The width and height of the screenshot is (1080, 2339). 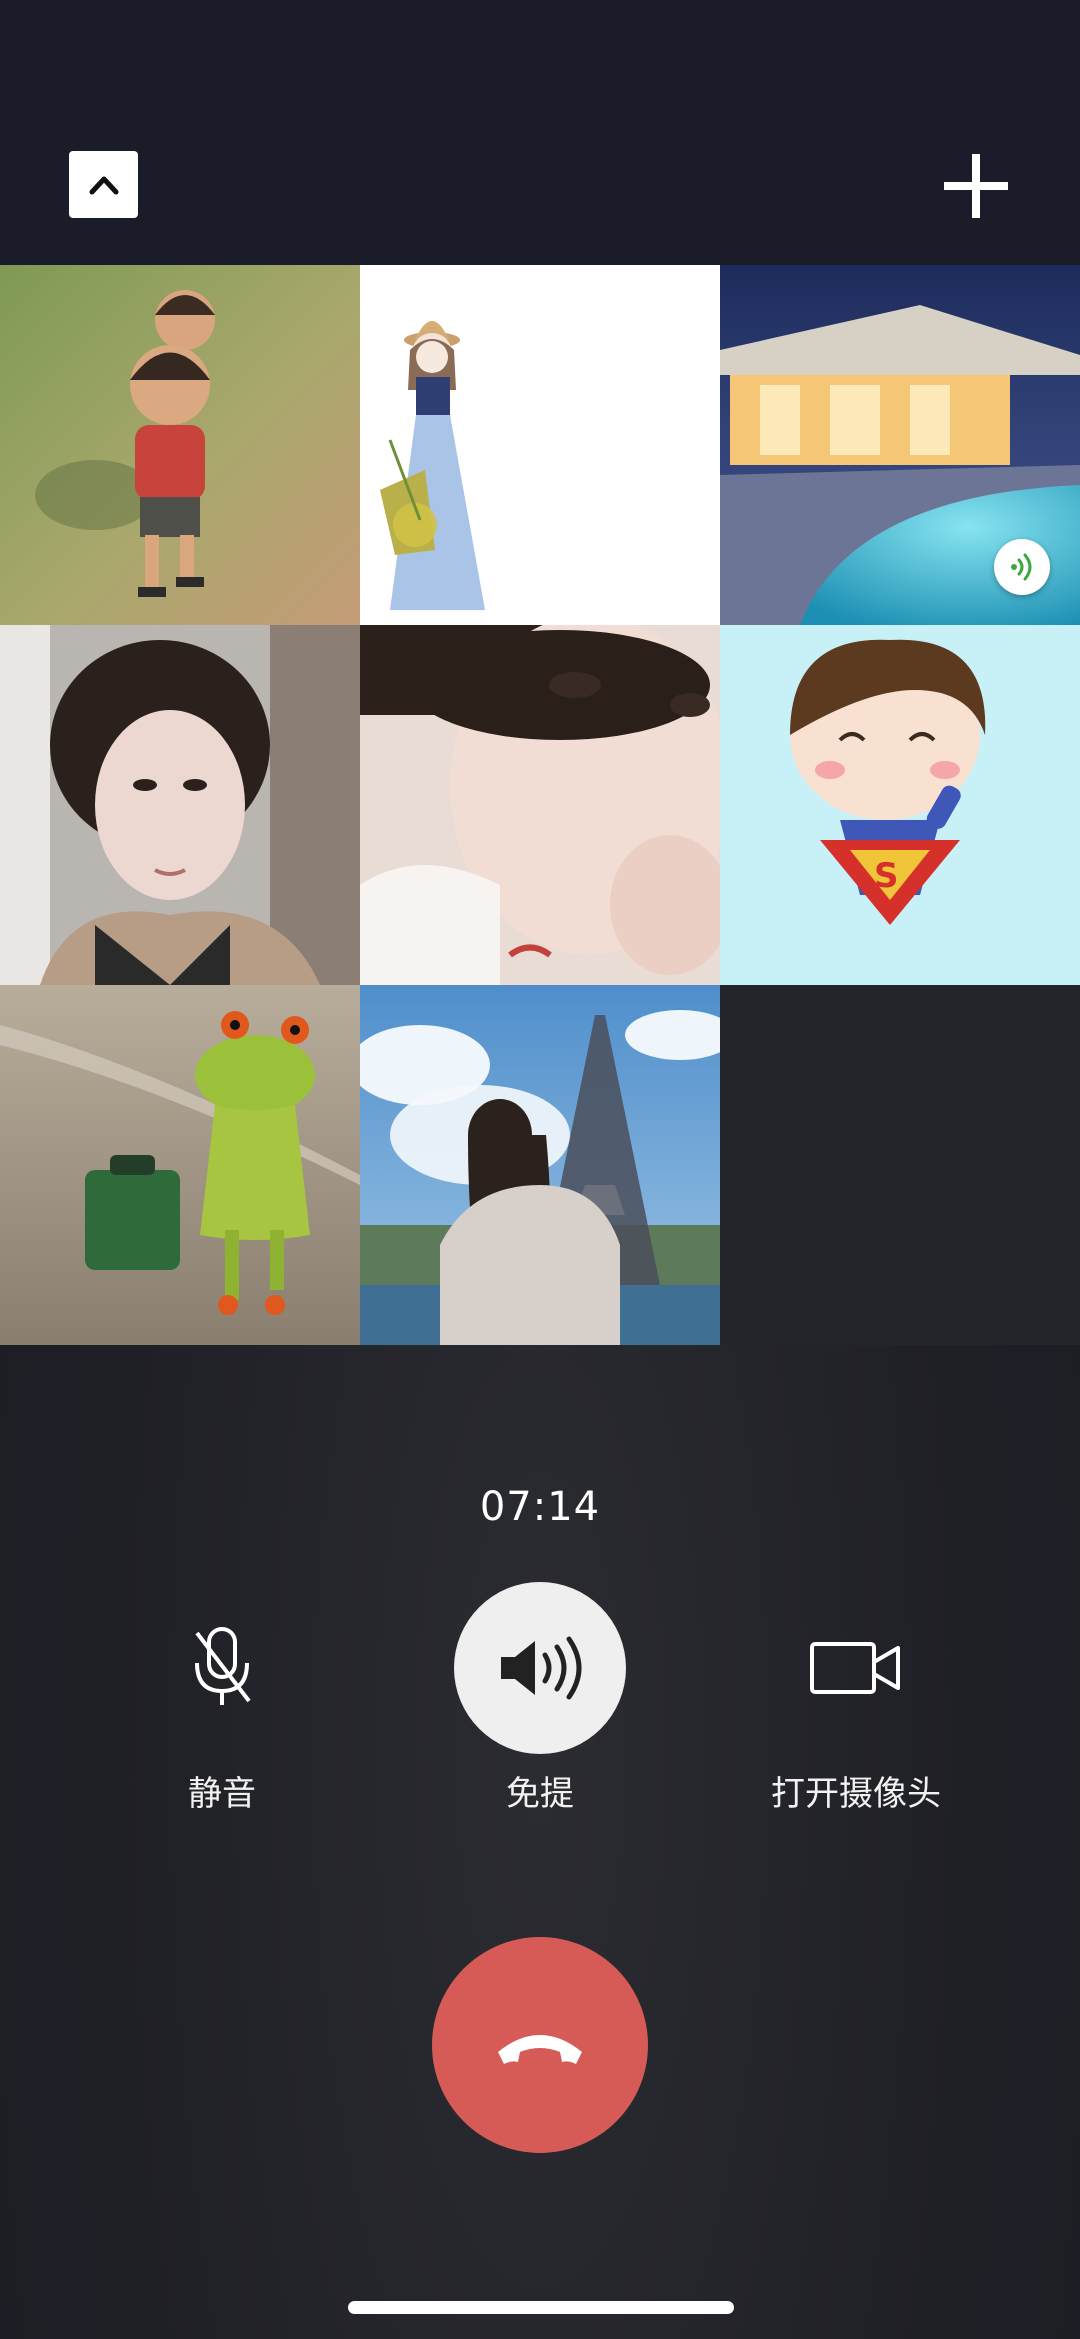 I want to click on call-duration: 07:14, so click(x=540, y=1507).